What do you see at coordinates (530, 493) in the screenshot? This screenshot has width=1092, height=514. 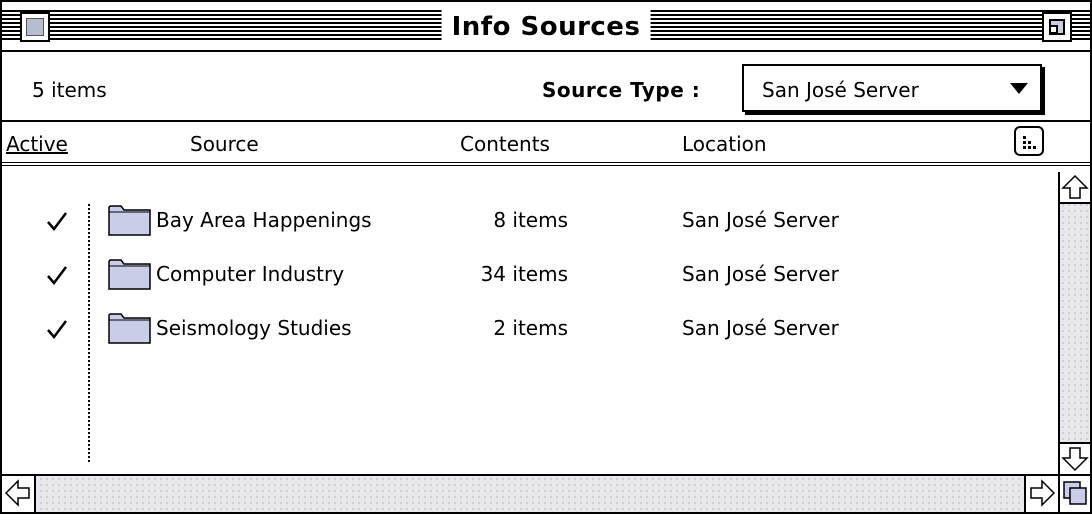 I see `horizontal-scrollbar` at bounding box center [530, 493].